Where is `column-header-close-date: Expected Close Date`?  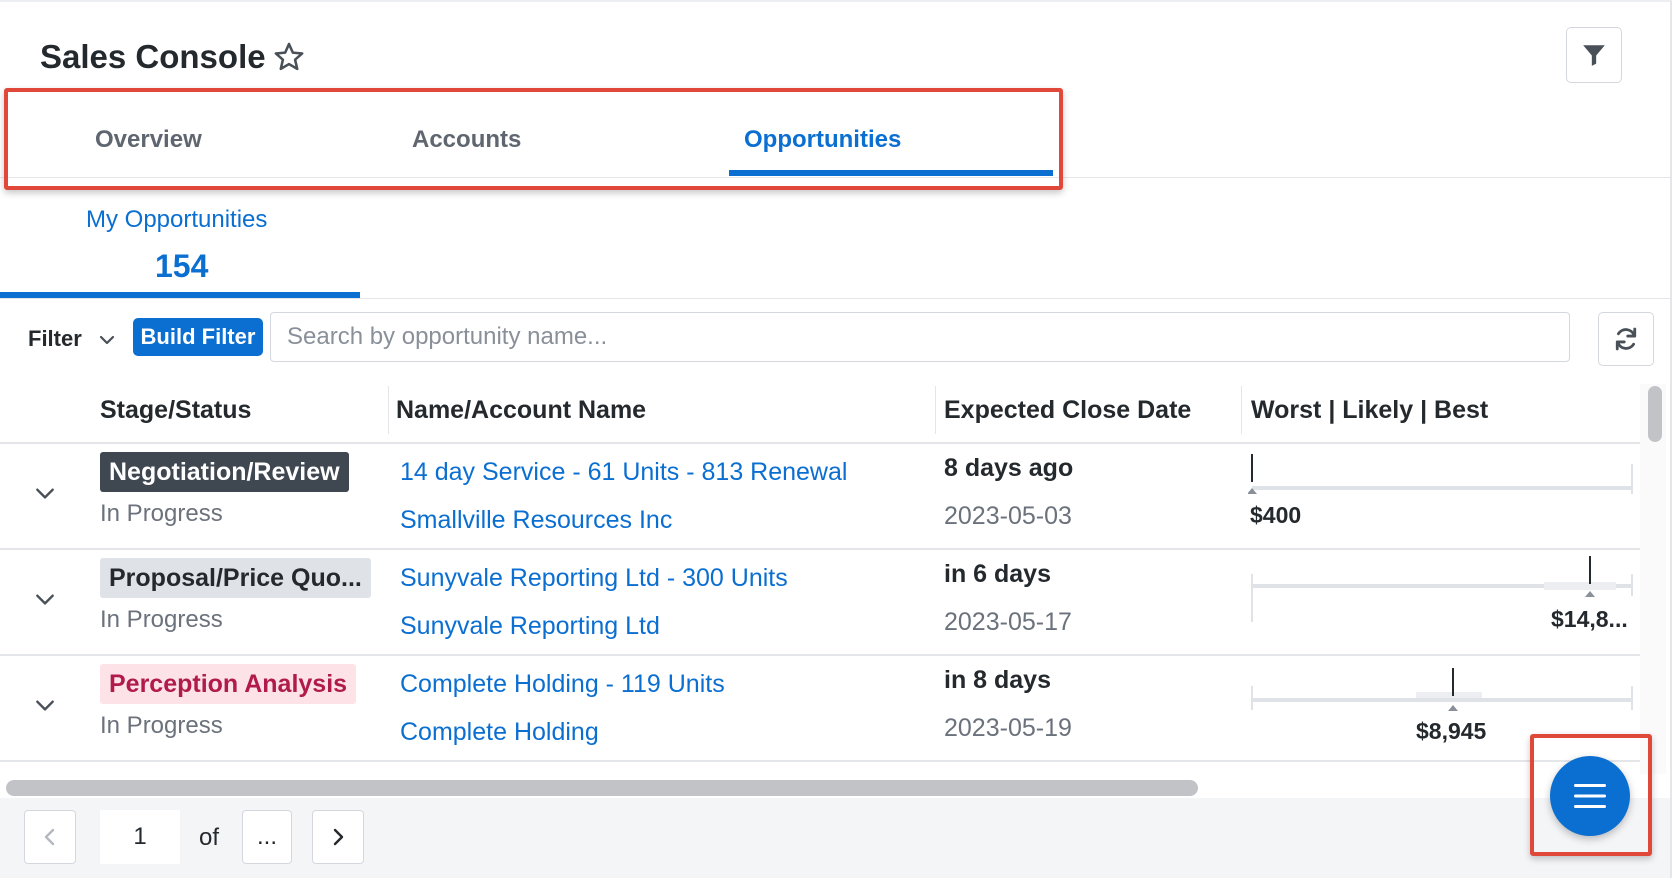
column-header-close-date: Expected Close Date is located at coordinates (1067, 410).